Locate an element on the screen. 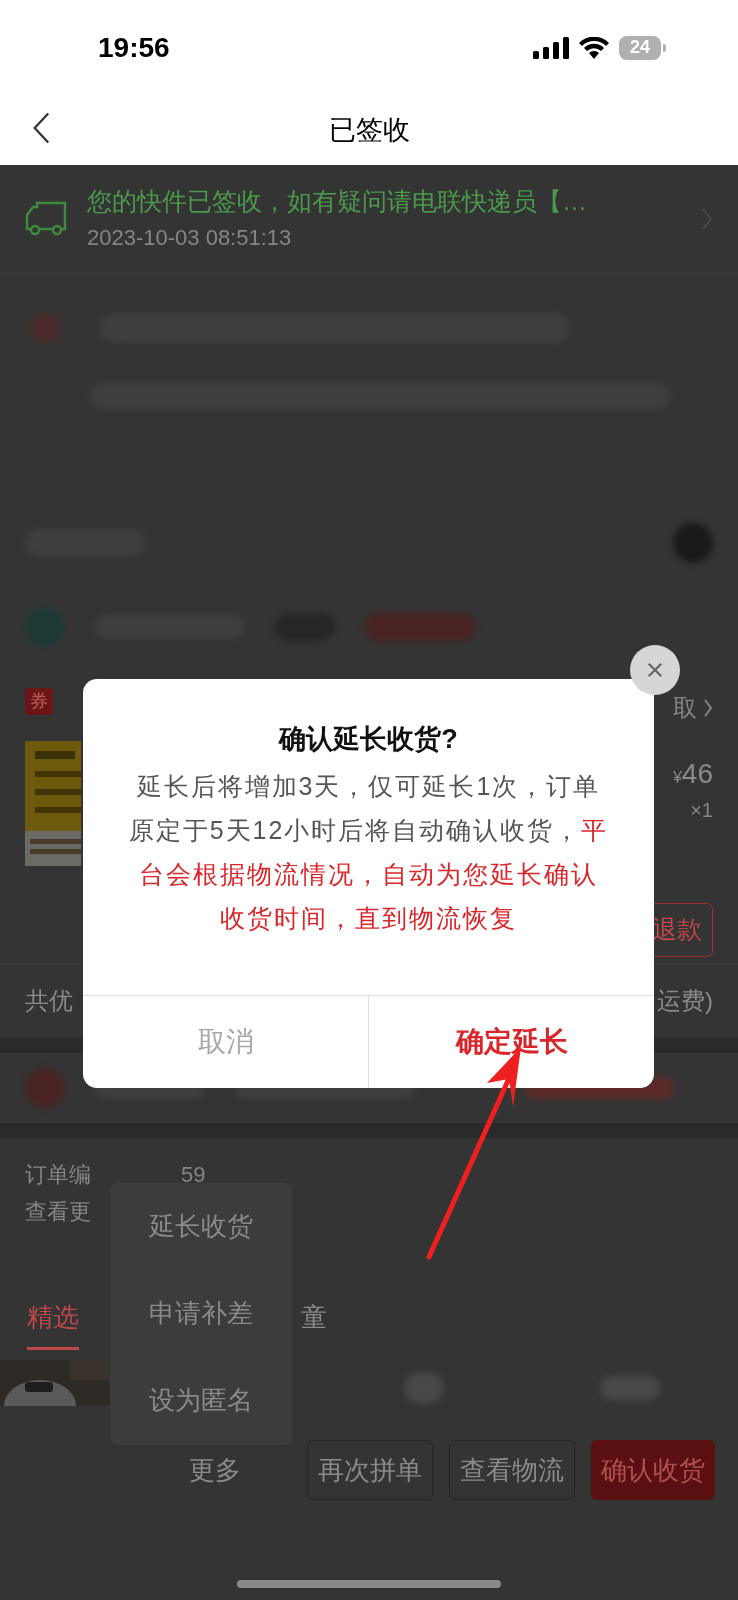 The width and height of the screenshot is (738, 1600). view-more-link: 查看更 is located at coordinates (58, 1211).